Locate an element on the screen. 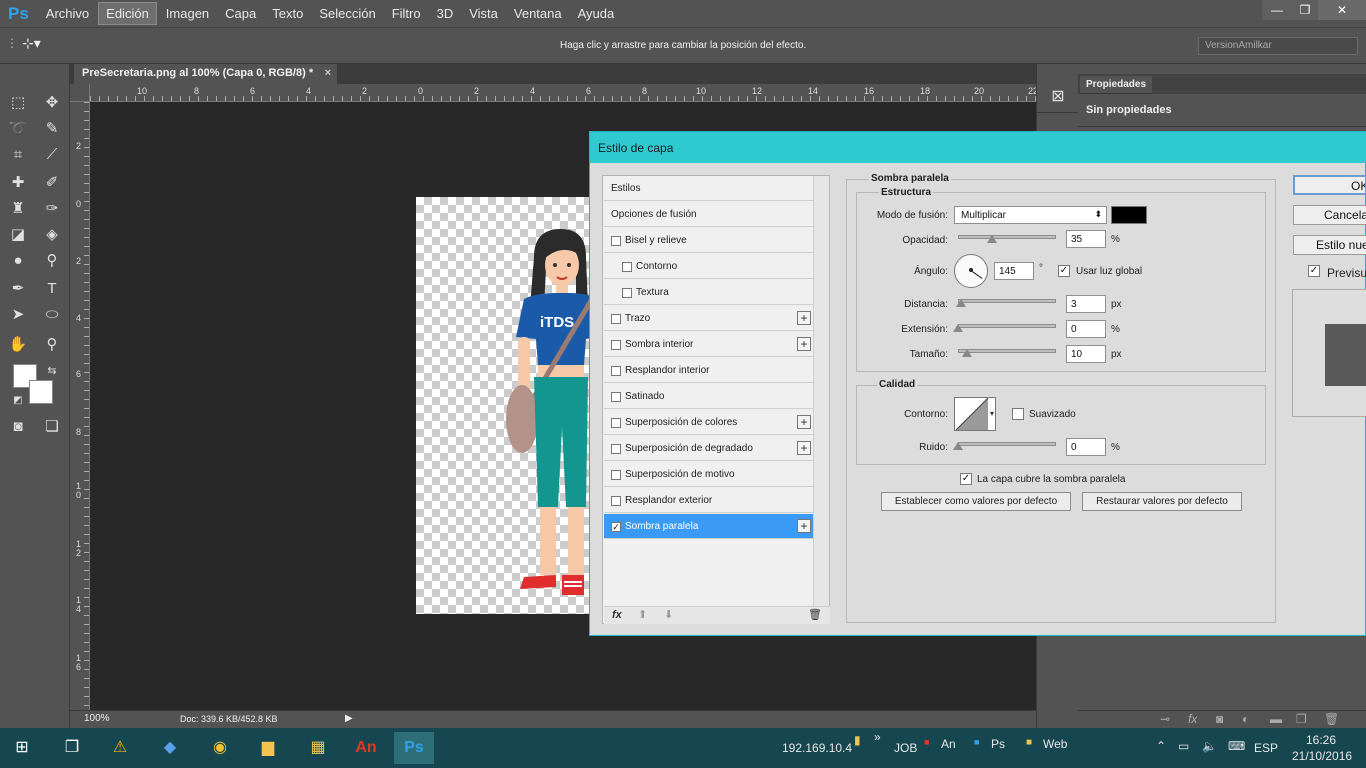 The width and height of the screenshot is (1366, 768). angle-dial is located at coordinates (971, 271).